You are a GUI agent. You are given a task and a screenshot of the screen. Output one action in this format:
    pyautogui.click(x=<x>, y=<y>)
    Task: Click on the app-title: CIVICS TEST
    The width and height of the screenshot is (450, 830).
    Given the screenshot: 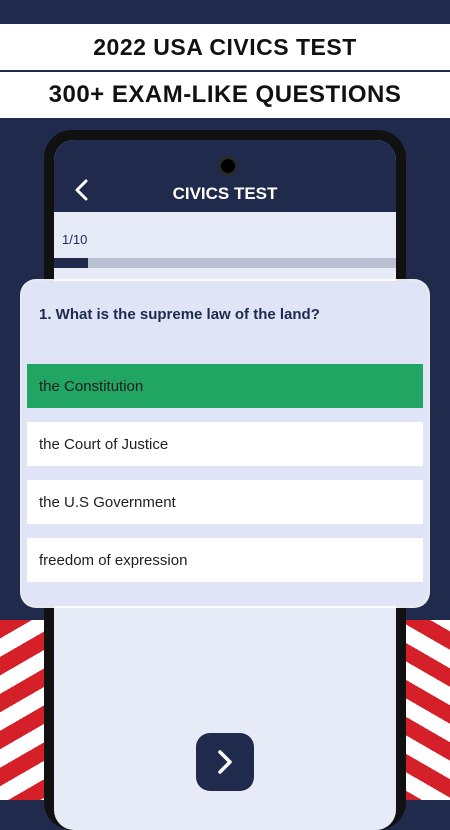 What is the action you would take?
    pyautogui.click(x=225, y=193)
    